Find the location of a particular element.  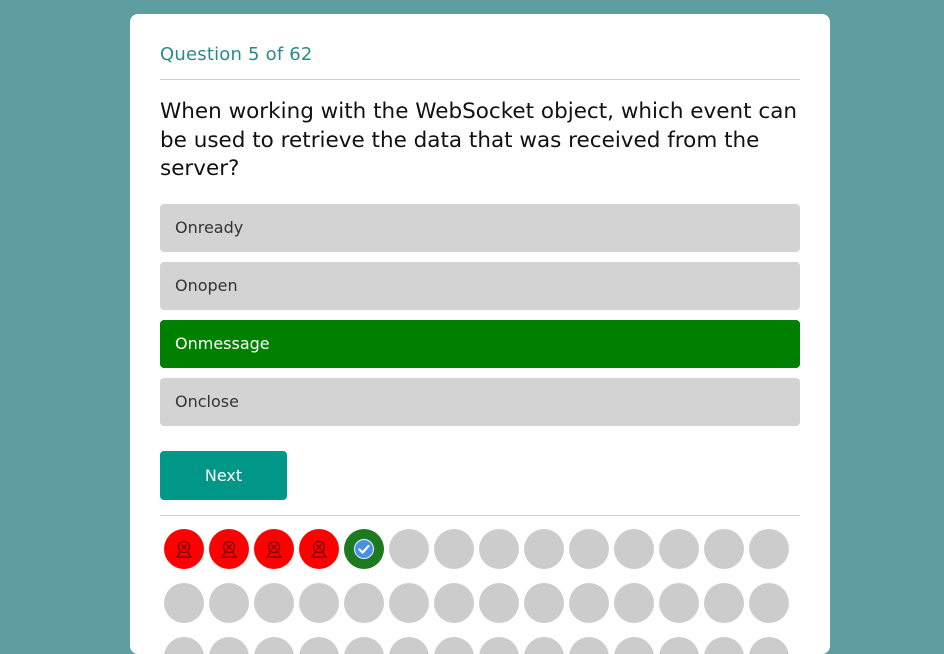

question-counter: Question 5 of 62 is located at coordinates (236, 54).